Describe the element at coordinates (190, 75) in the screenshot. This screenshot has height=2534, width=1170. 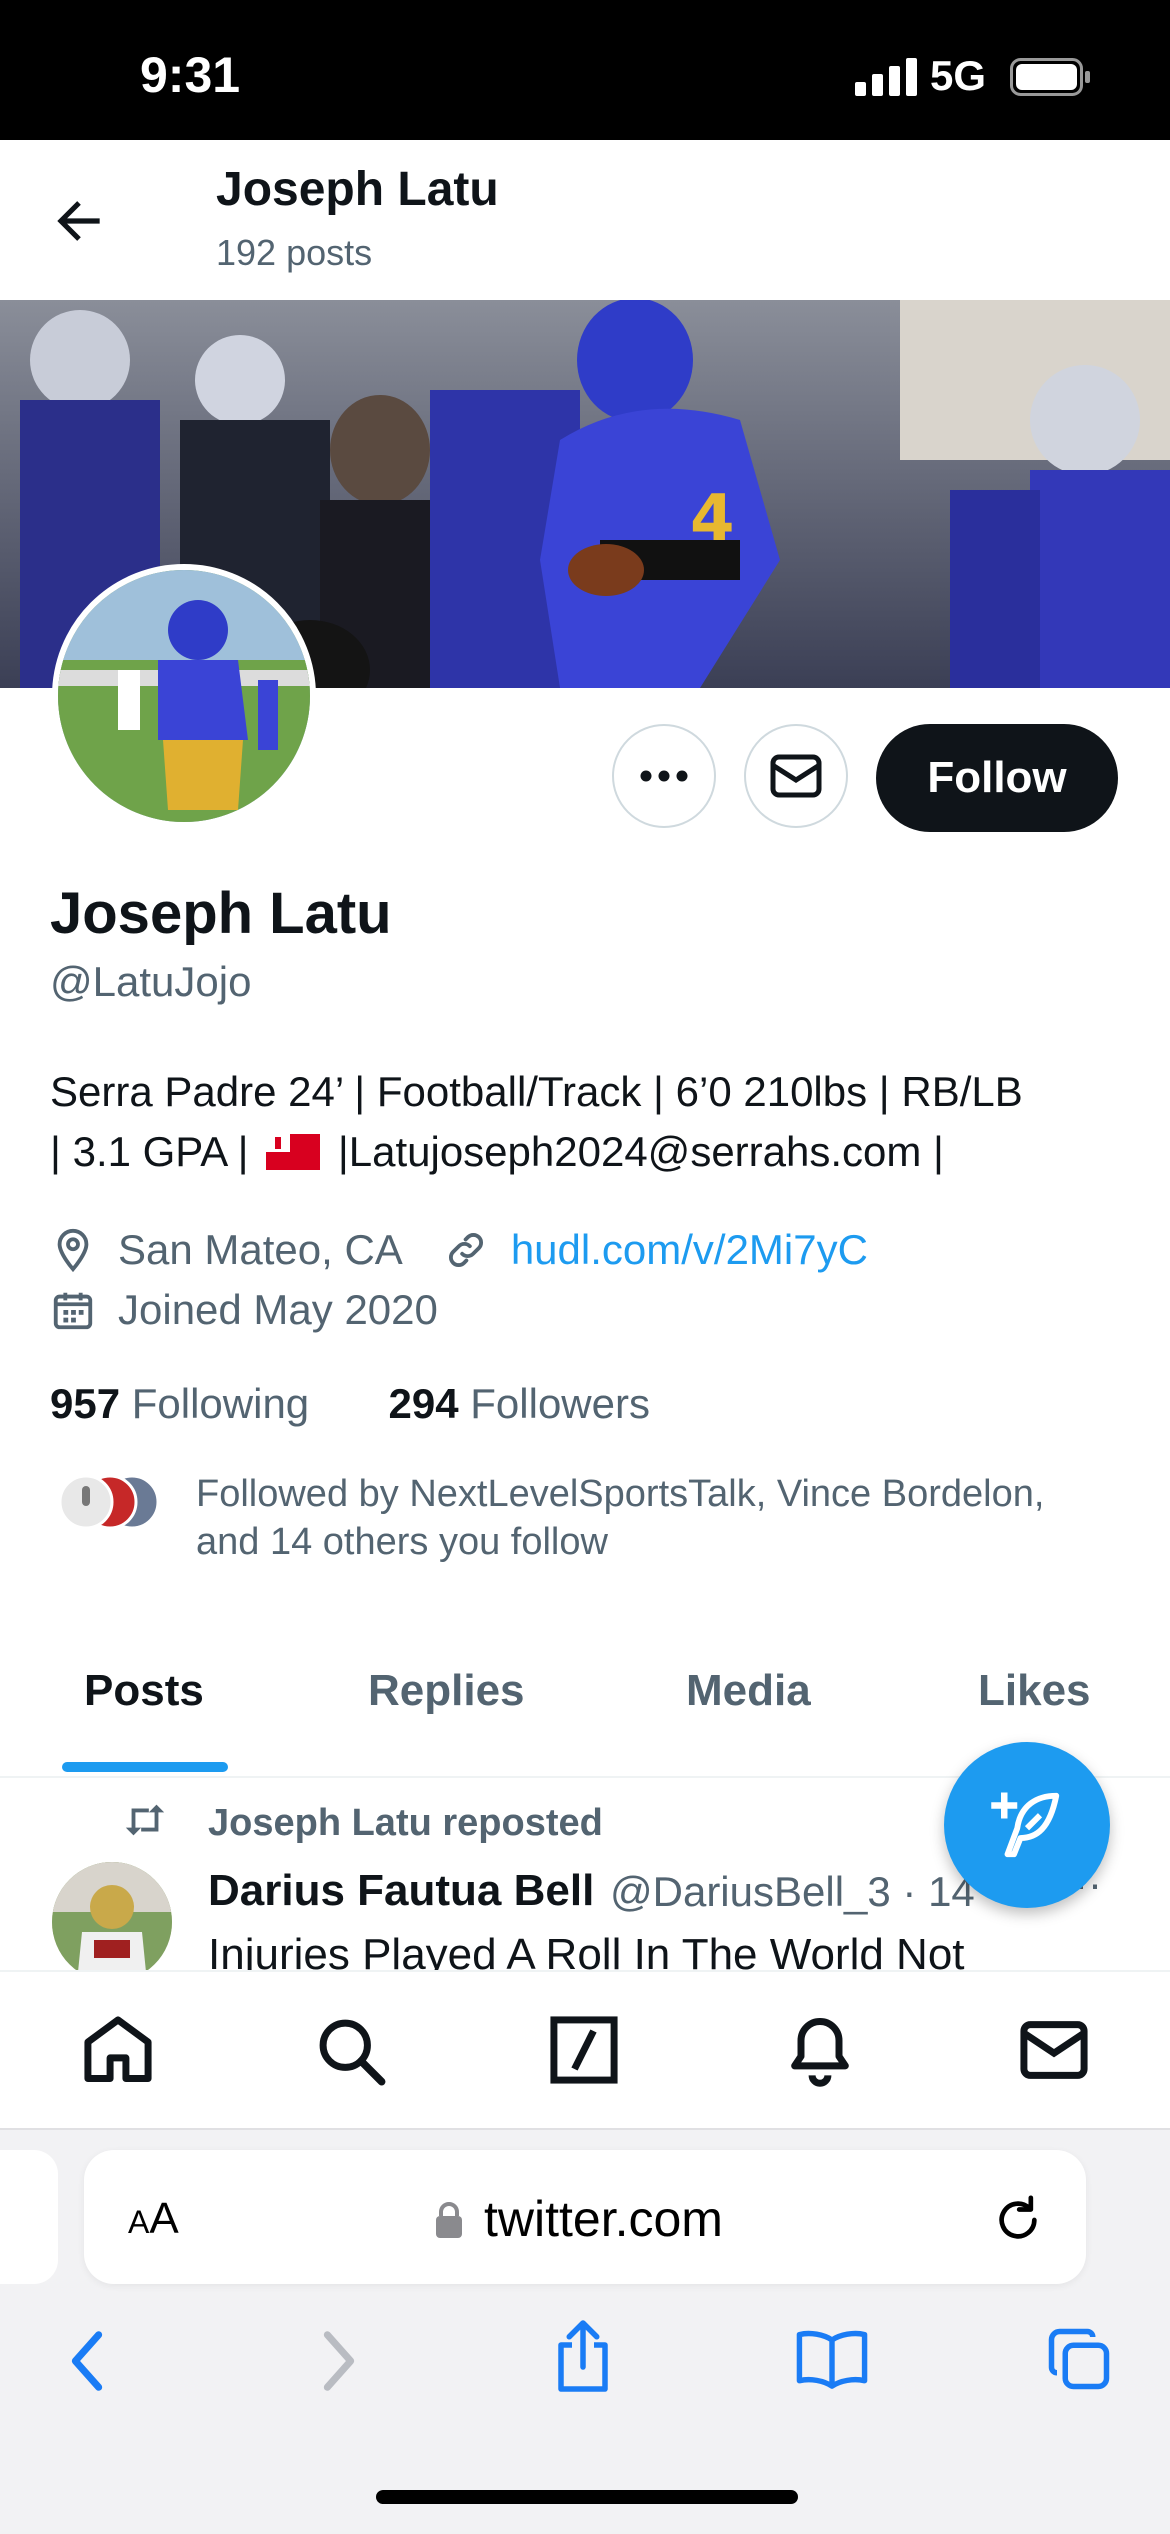
I see `status-time: 9:31` at that location.